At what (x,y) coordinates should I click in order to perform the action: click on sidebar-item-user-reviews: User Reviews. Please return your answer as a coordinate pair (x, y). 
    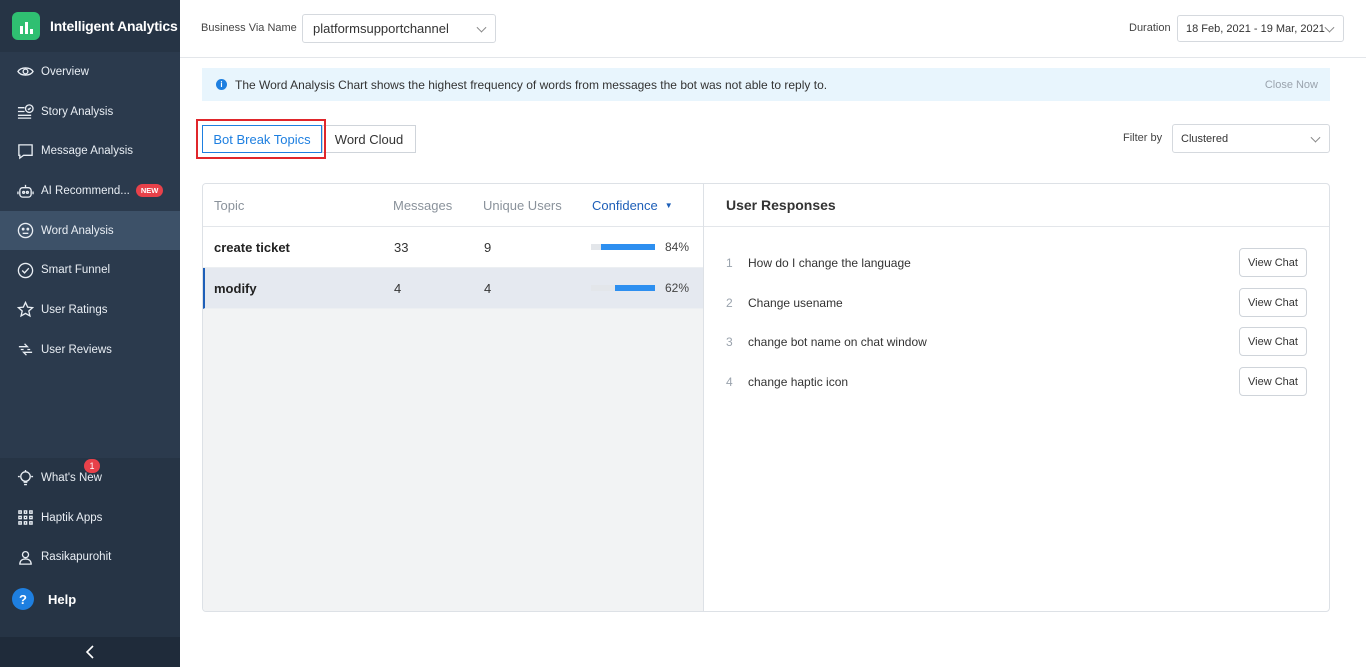
    Looking at the image, I should click on (90, 350).